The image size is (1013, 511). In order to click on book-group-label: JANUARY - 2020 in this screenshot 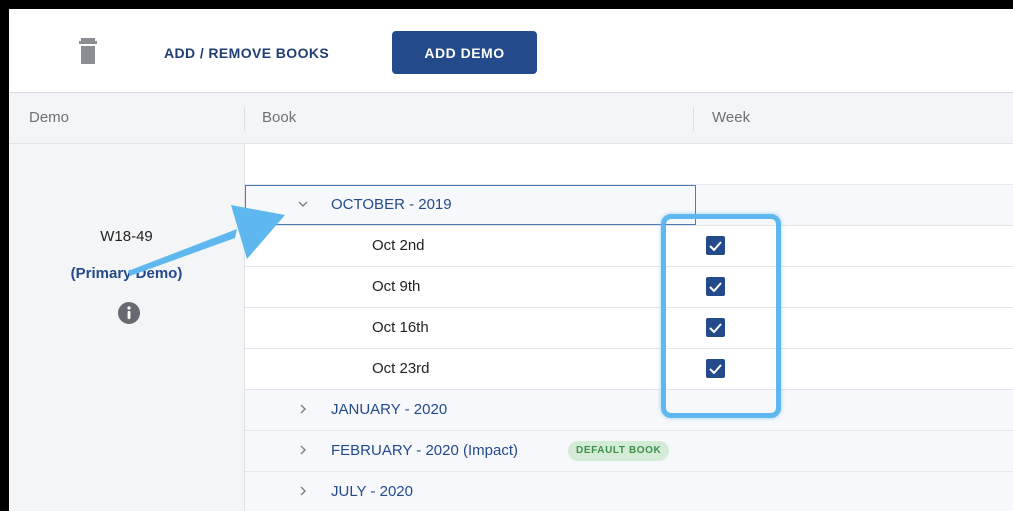, I will do `click(389, 409)`.